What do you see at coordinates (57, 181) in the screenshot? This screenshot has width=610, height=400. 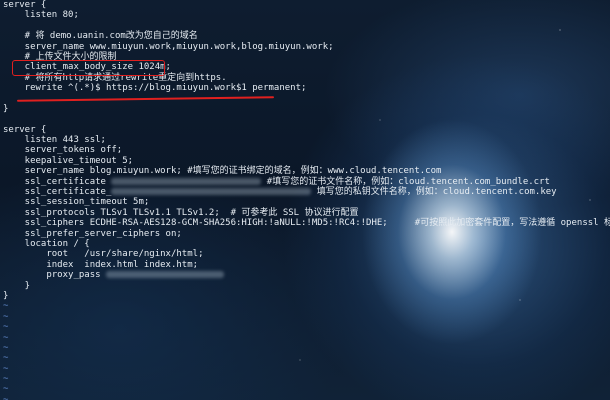 I see `code-text: ssl_certificate` at bounding box center [57, 181].